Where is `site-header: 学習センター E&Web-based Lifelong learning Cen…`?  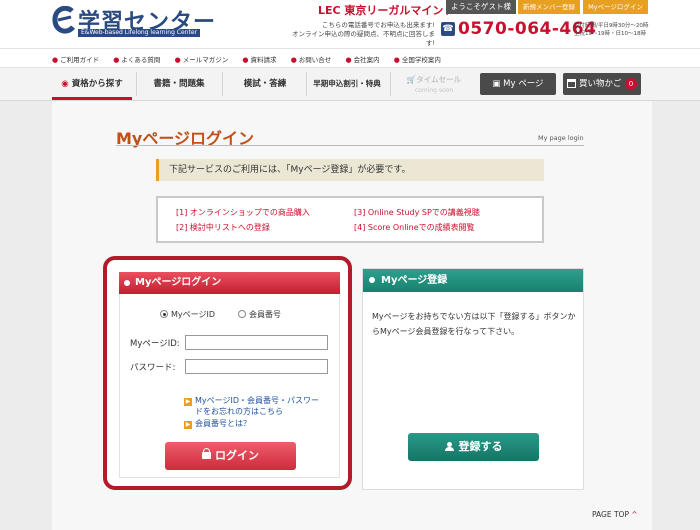 site-header: 学習センター E&Web-based Lifelong learning Cen… is located at coordinates (350, 24).